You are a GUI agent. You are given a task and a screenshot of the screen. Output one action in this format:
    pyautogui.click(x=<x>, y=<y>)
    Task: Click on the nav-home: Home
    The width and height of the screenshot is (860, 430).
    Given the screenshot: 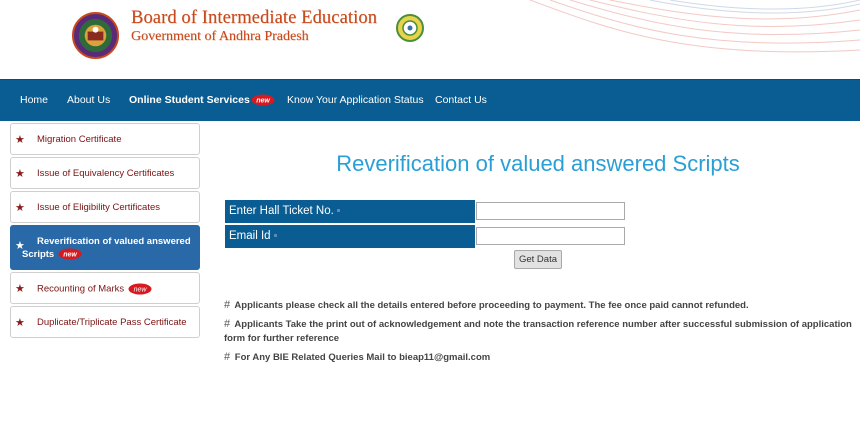 What is the action you would take?
    pyautogui.click(x=34, y=100)
    